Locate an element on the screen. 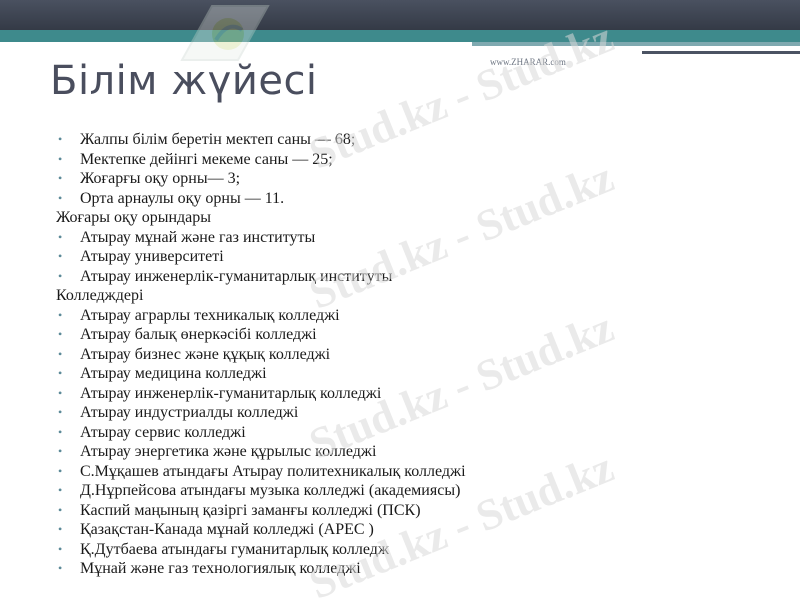 The image size is (800, 610). list-item: • Атырау бизнес және құқық колледжі is located at coordinates (406, 355).